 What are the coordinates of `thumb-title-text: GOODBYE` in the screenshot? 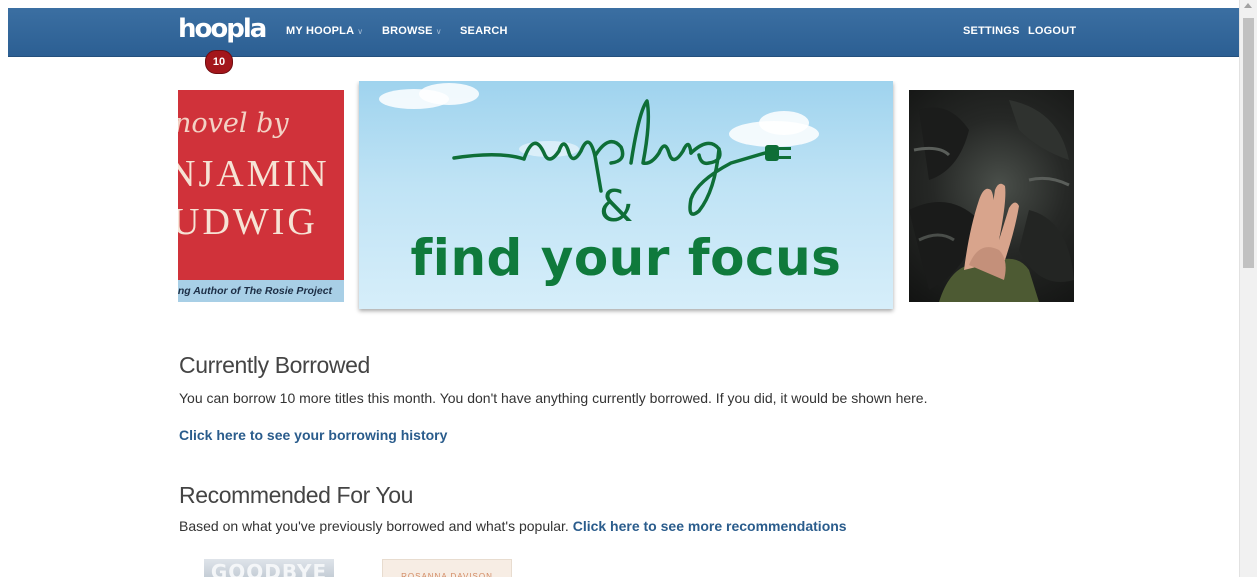 It's located at (269, 568).